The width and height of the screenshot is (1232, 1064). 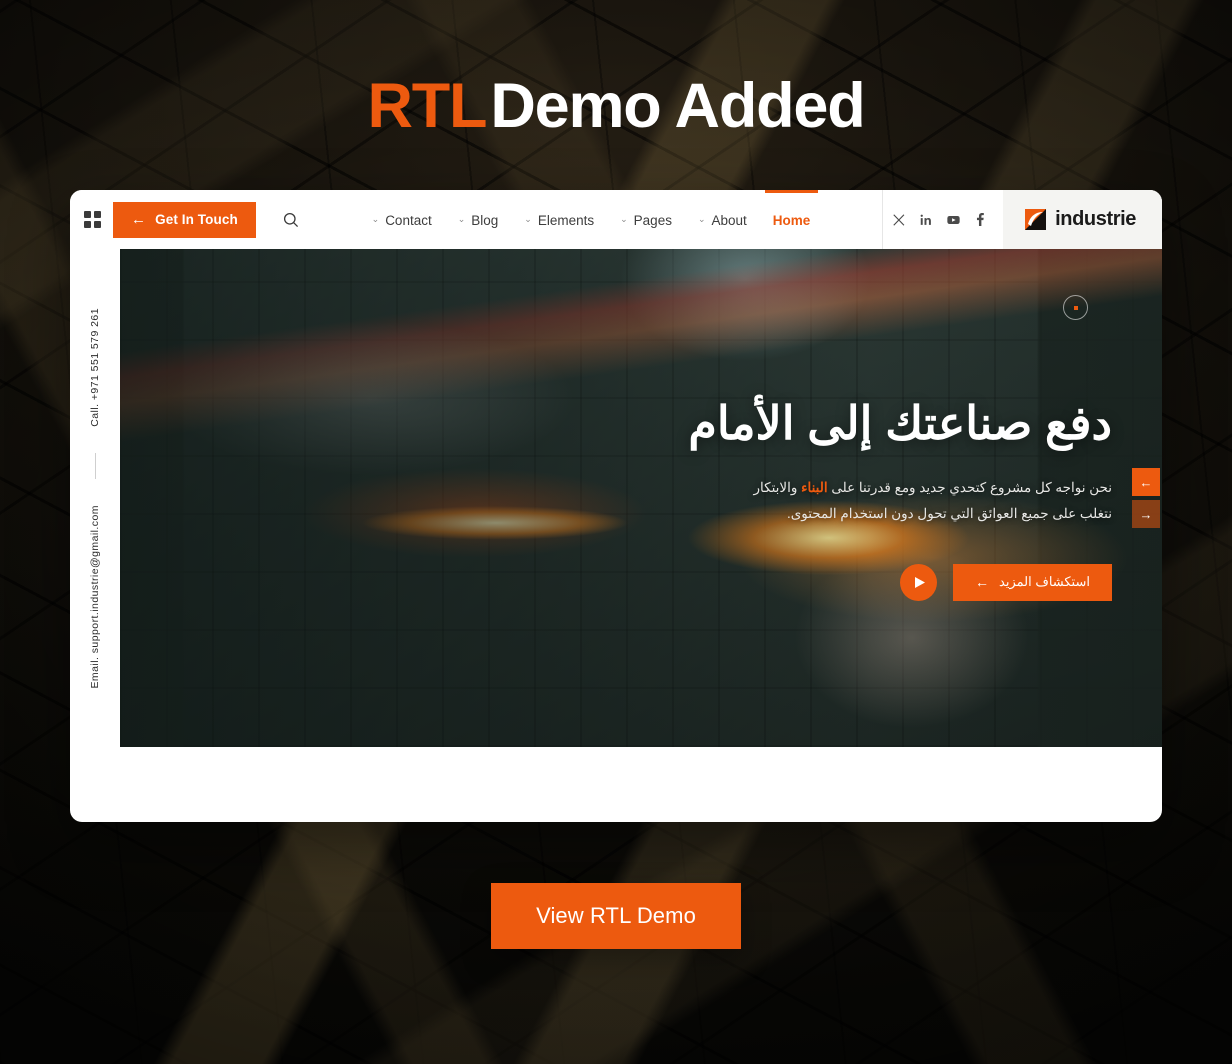 I want to click on social-links, so click(x=942, y=219).